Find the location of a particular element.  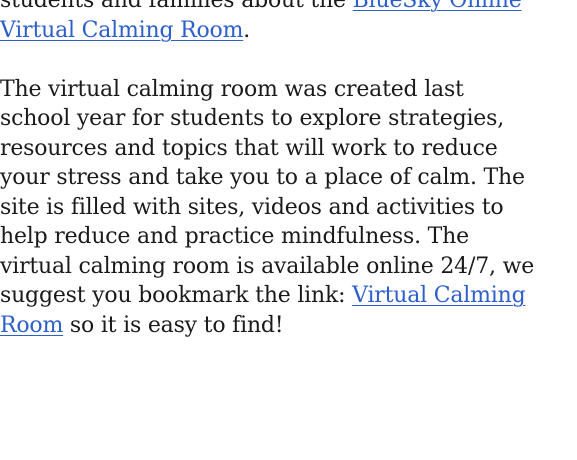

text-line: Virtual Calming Room. is located at coordinates (288, 31).